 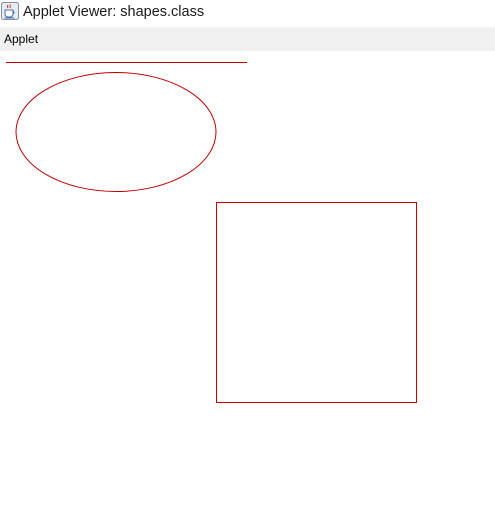 I want to click on menu-bar: Applet, so click(x=247, y=39).